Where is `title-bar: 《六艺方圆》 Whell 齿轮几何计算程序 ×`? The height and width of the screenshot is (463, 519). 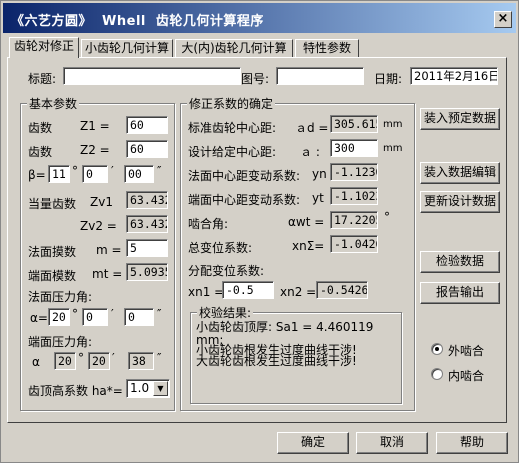
title-bar: 《六艺方圆》 Whell 齿轮几何计算程序 × is located at coordinates (259, 18).